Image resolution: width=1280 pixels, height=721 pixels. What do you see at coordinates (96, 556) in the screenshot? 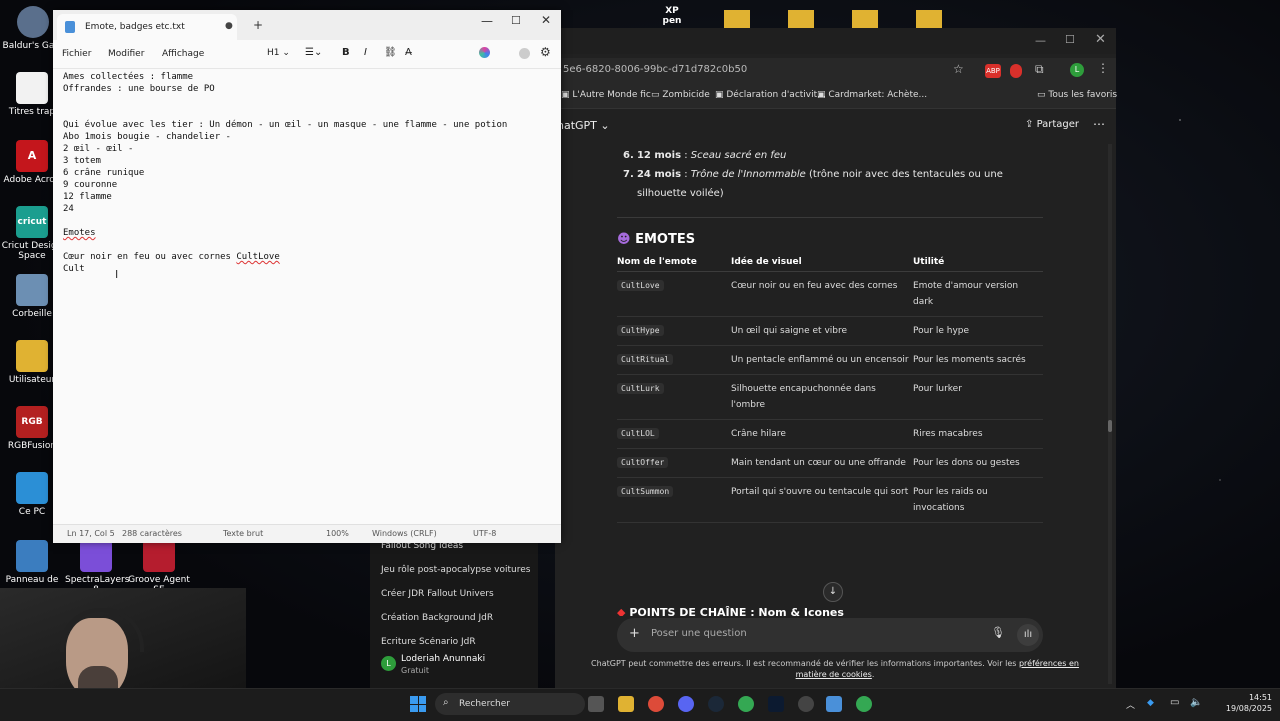
I see `spectralayers-icon` at bounding box center [96, 556].